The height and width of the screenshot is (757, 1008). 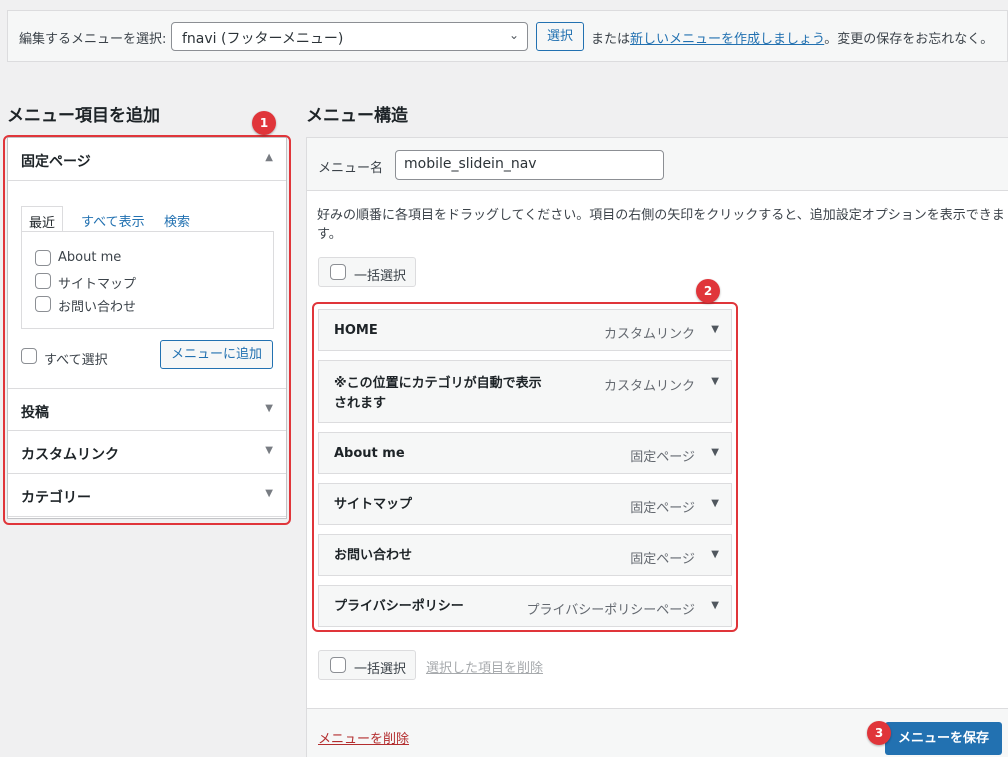 What do you see at coordinates (147, 330) in the screenshot?
I see `highlight-box-add-items` at bounding box center [147, 330].